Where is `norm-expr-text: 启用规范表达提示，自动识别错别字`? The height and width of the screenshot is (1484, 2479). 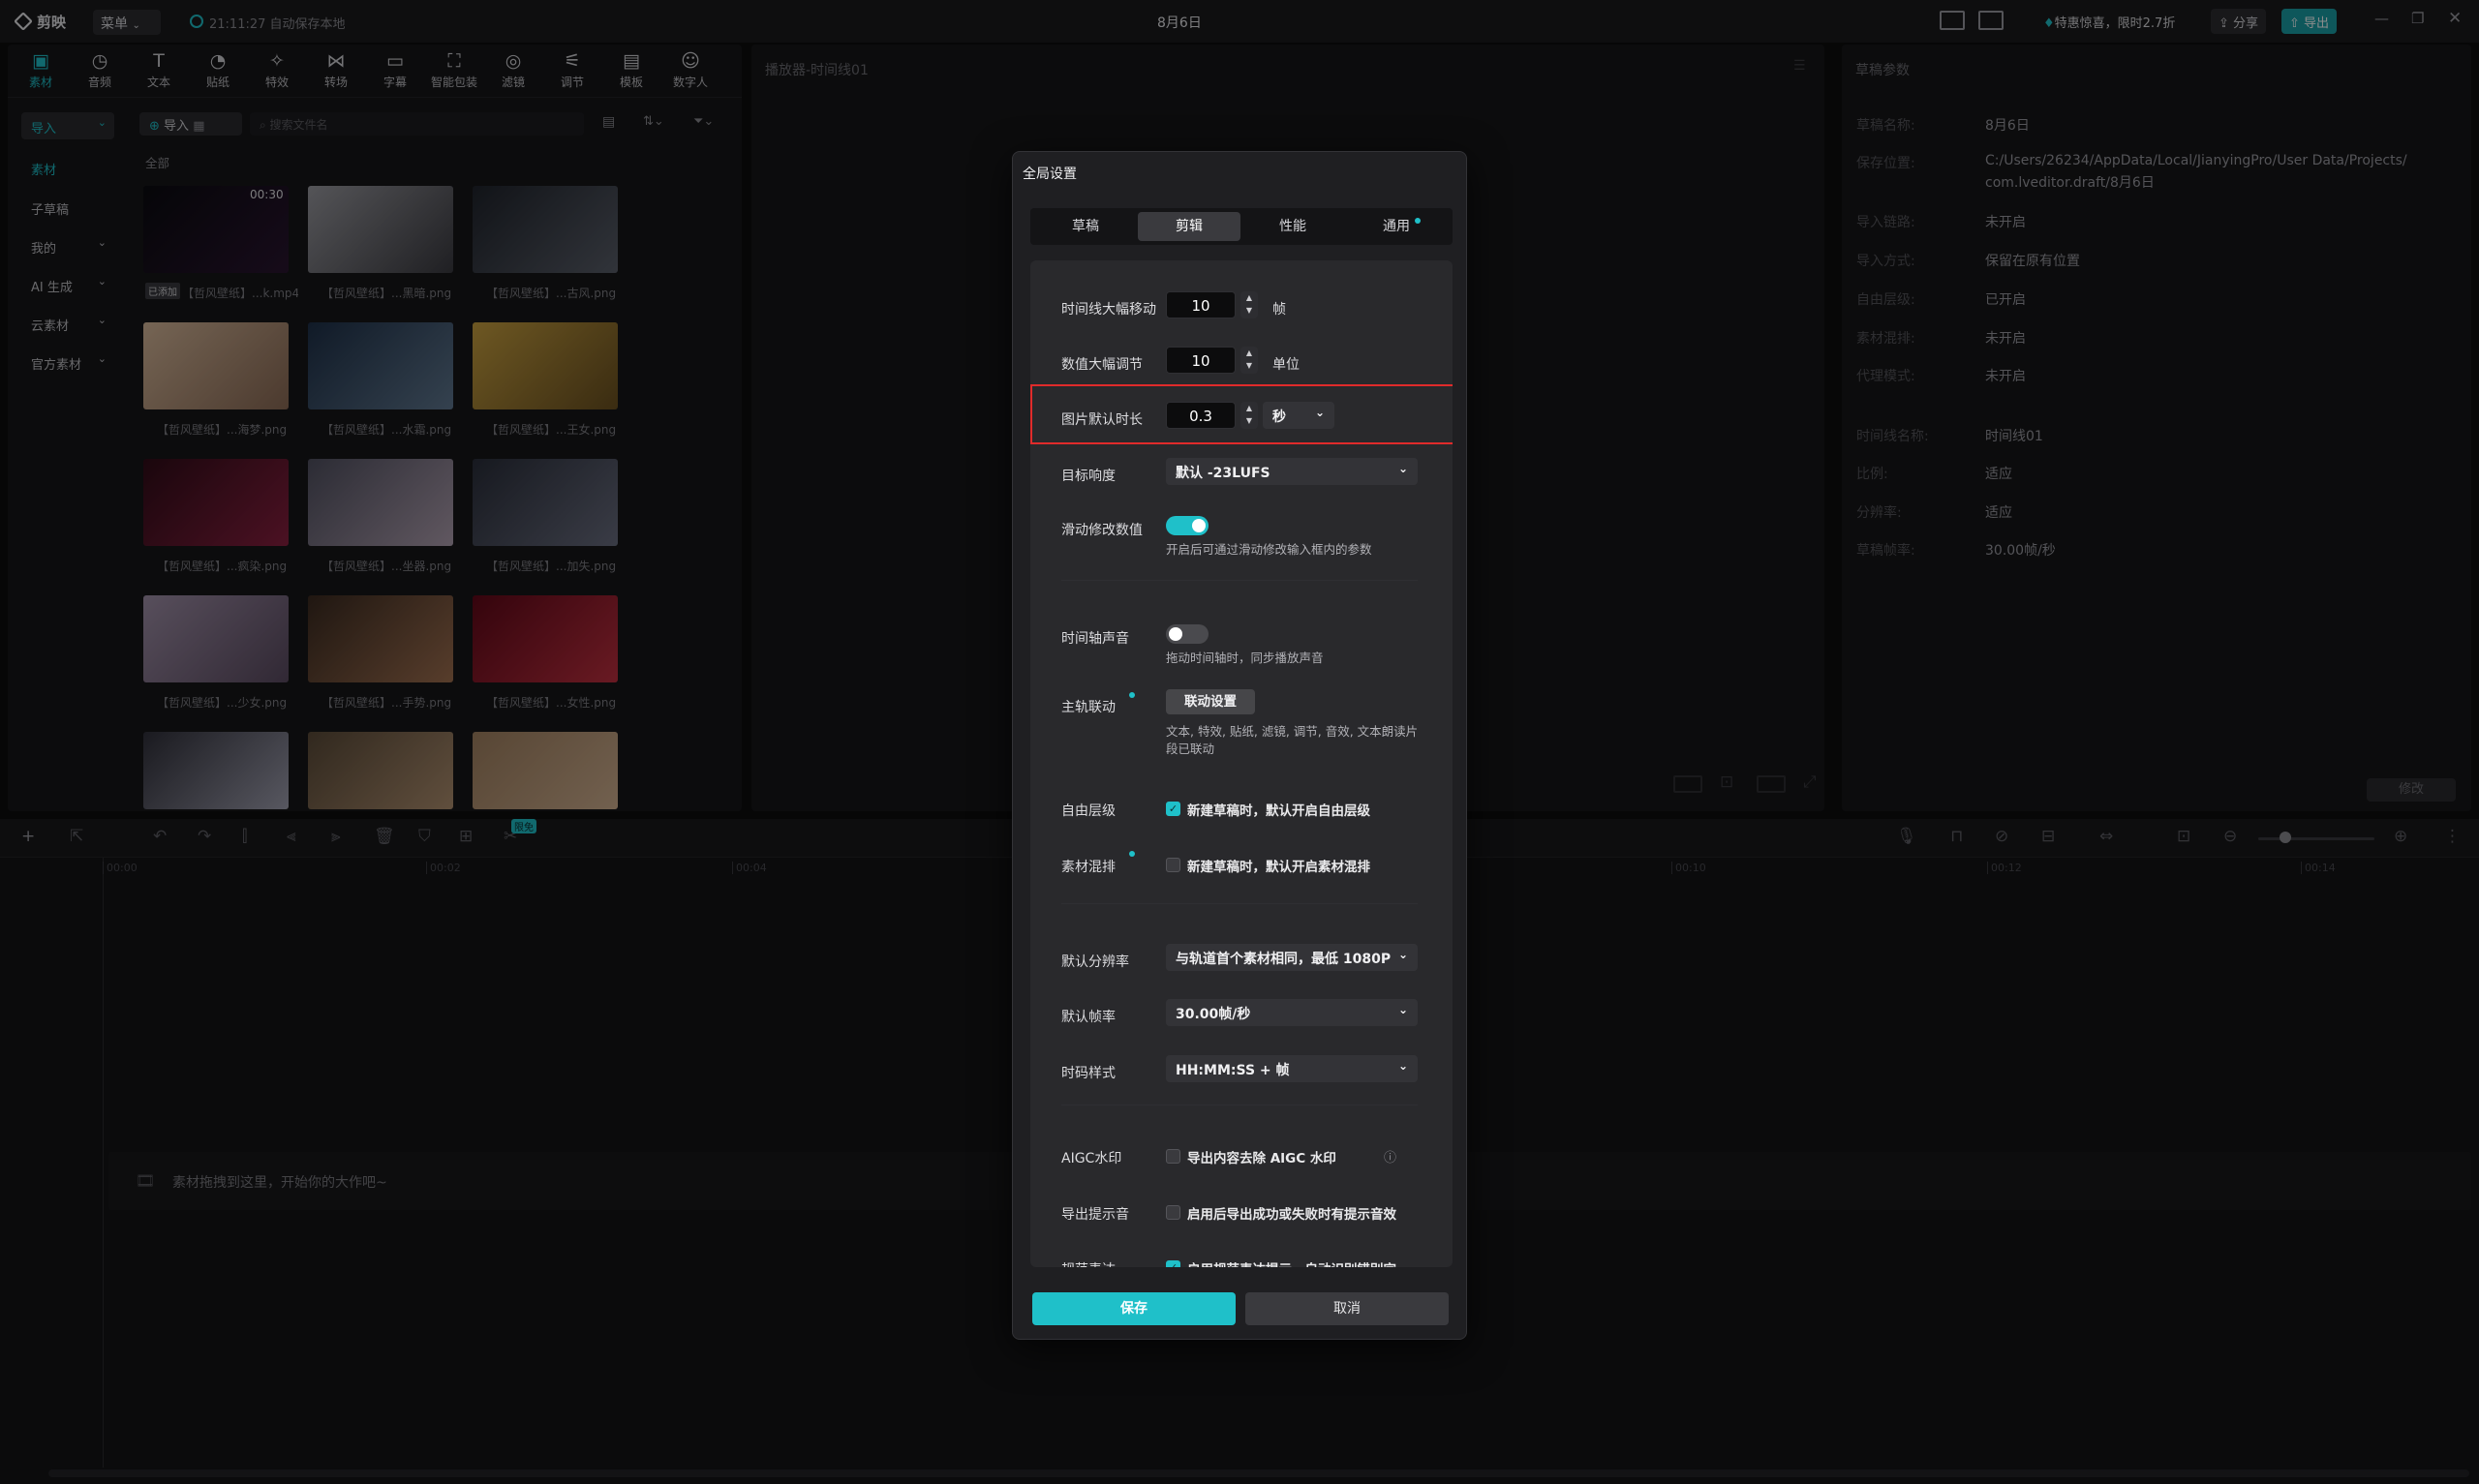 norm-expr-text: 启用规范表达提示，自动识别错别字 is located at coordinates (1292, 1262).